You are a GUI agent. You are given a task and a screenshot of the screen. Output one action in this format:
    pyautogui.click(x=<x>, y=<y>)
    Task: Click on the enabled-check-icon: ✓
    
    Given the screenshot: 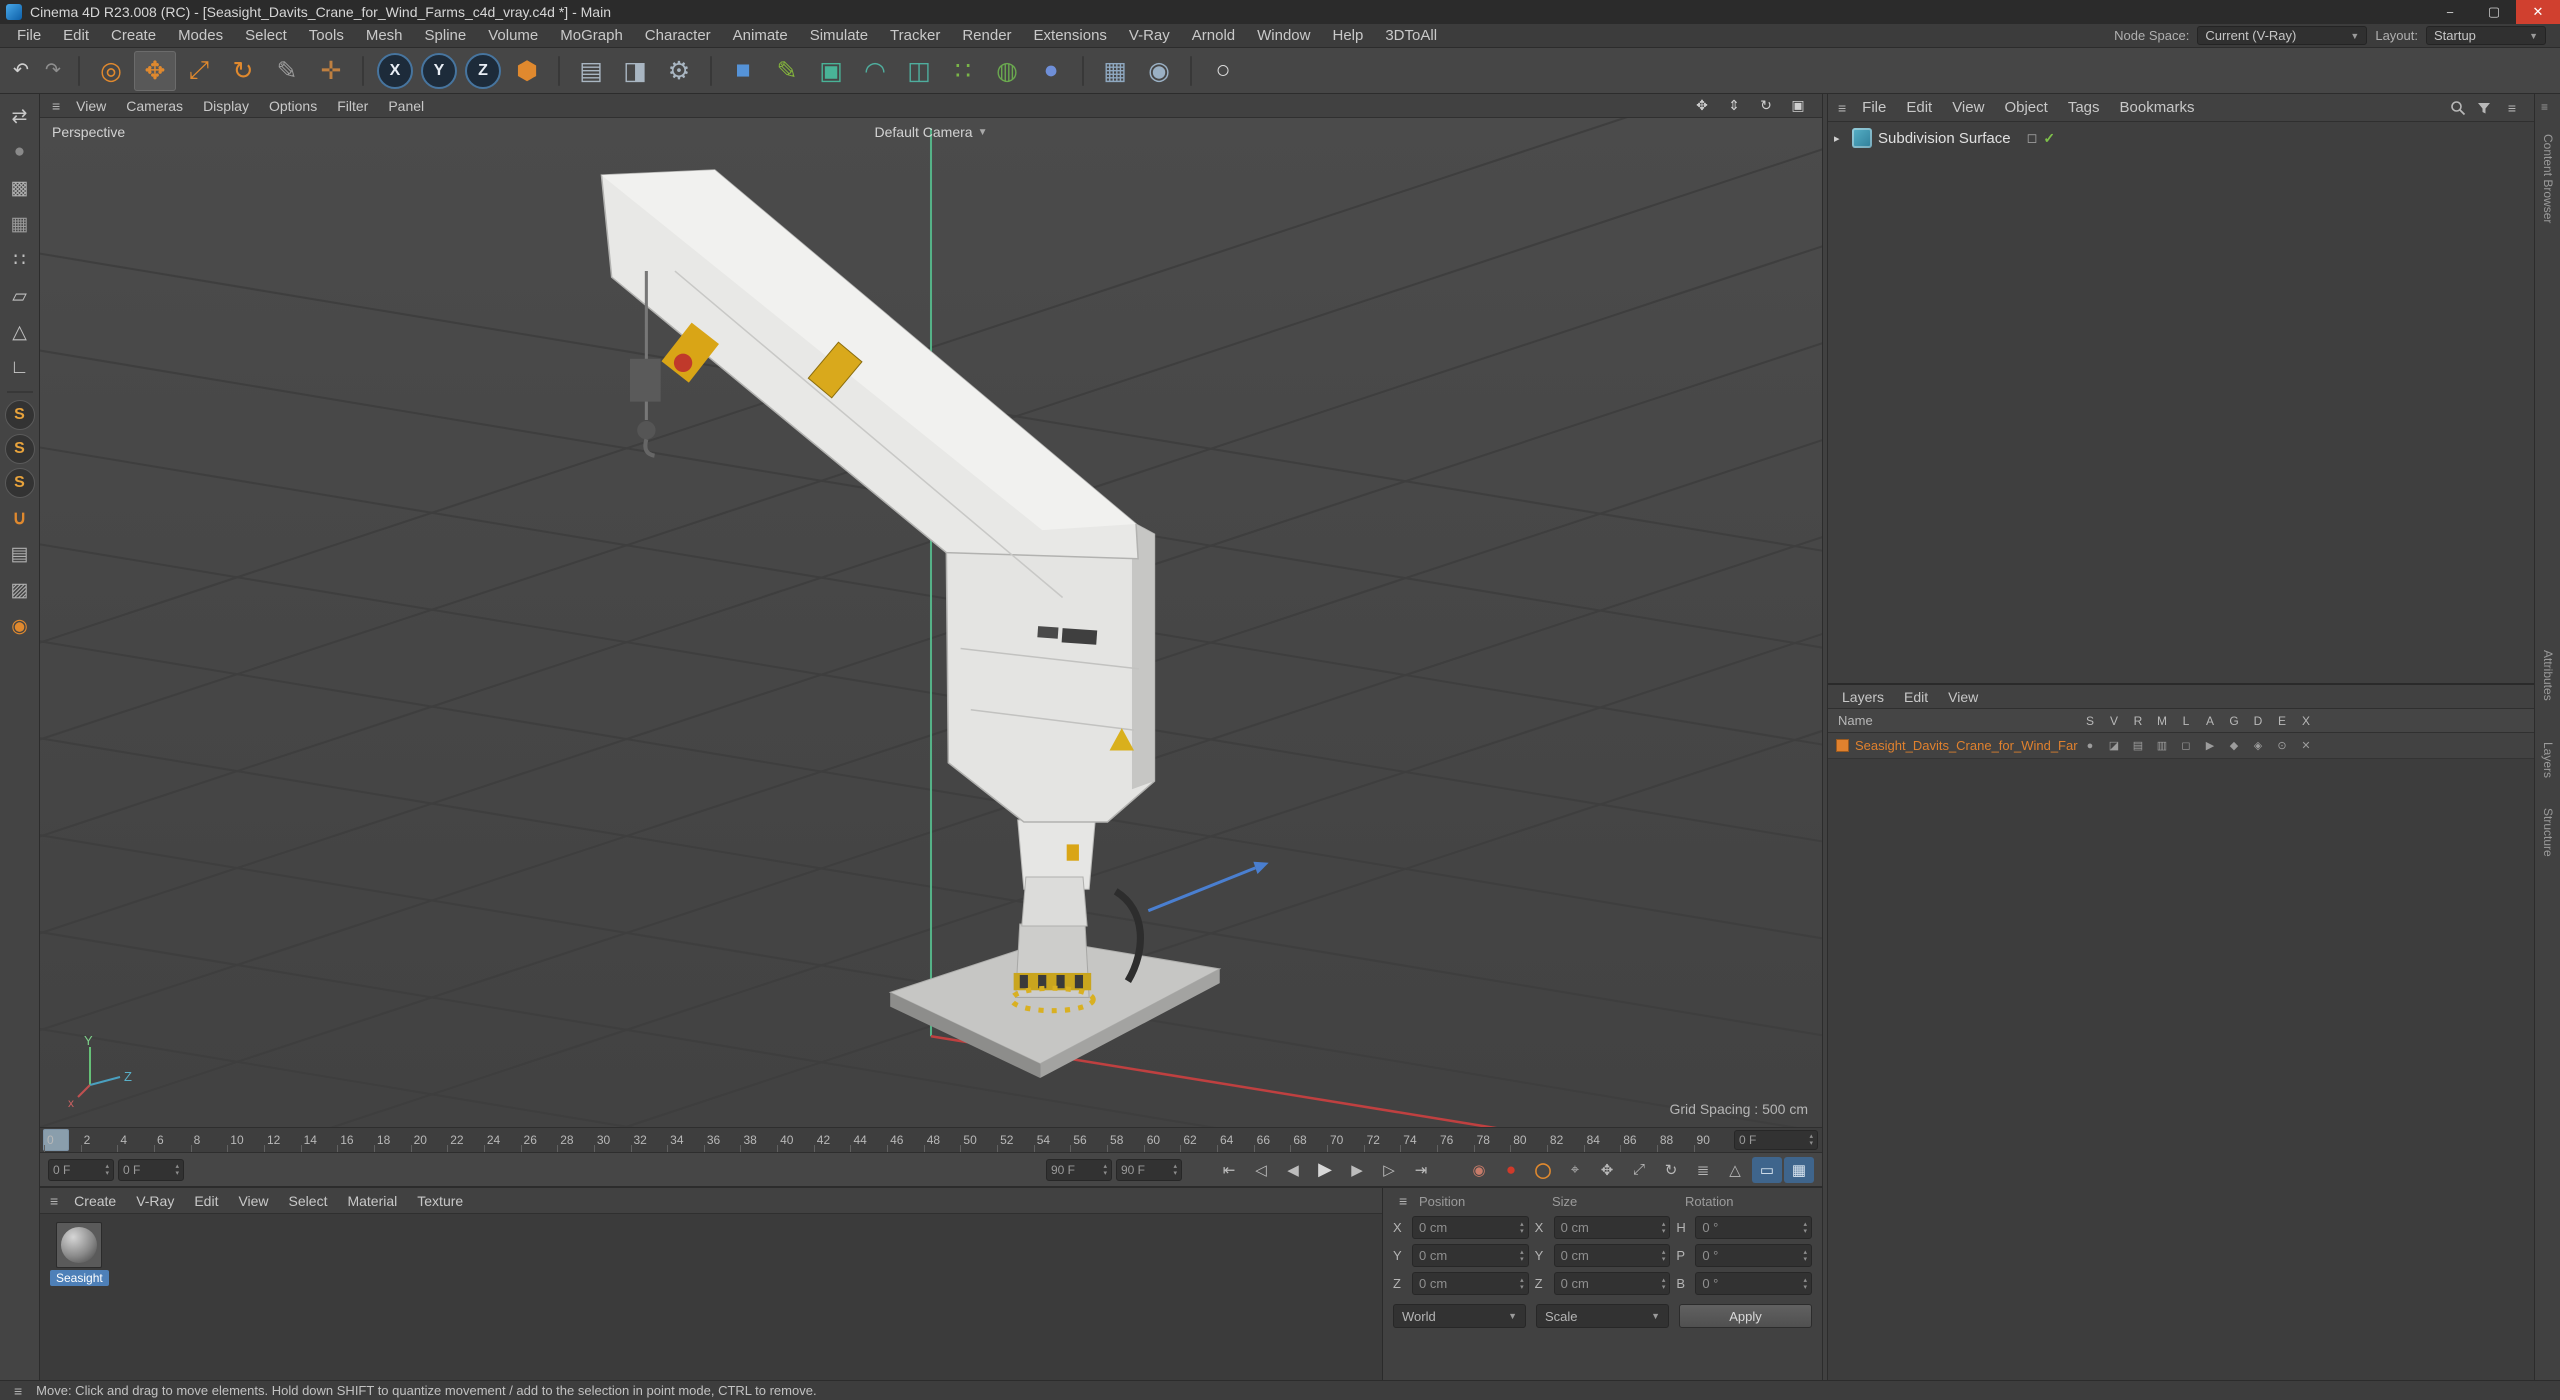 What is the action you would take?
    pyautogui.click(x=2049, y=138)
    